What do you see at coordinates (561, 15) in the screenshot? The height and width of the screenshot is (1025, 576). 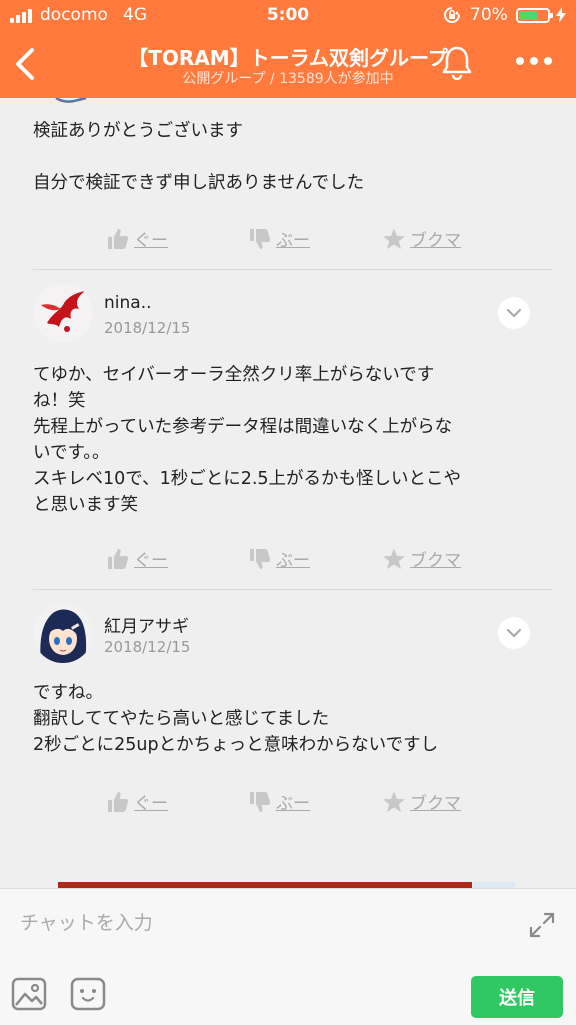 I see `charging-bolt-icon` at bounding box center [561, 15].